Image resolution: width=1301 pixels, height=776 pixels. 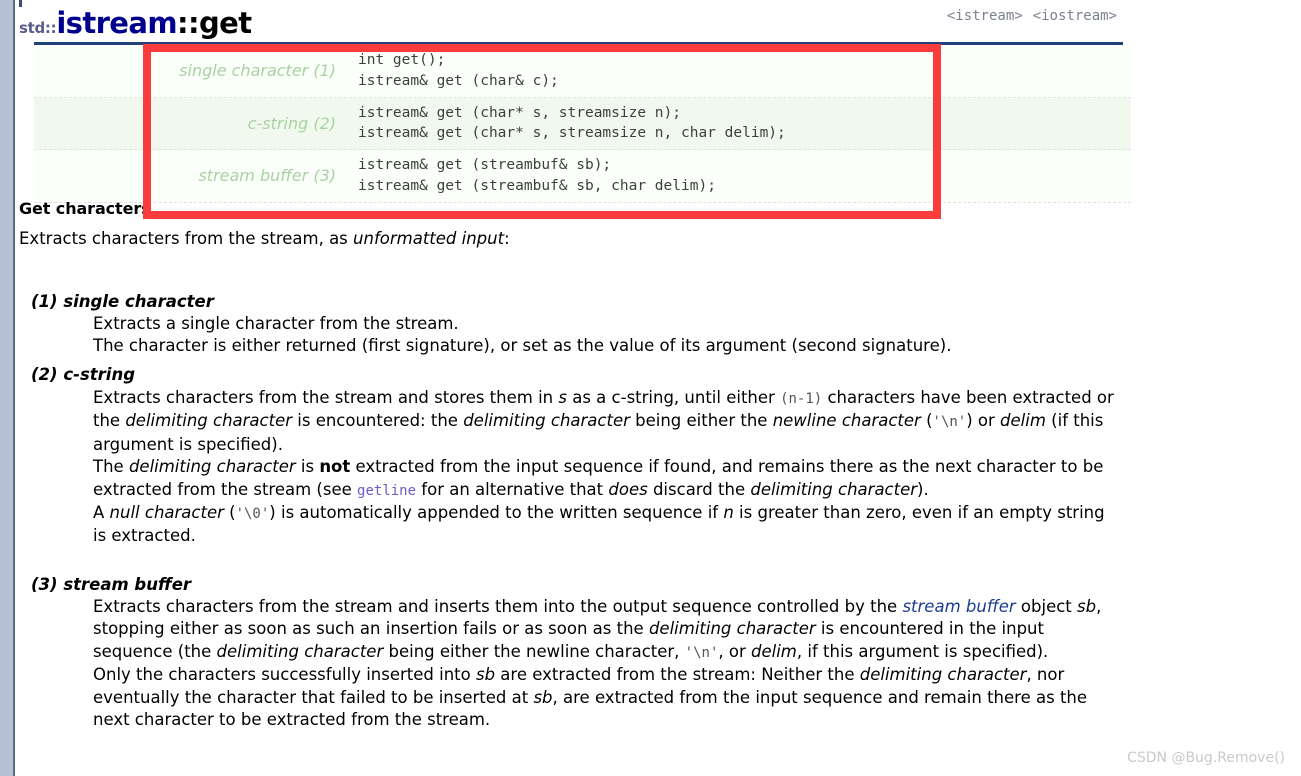 I want to click on watermark: CSDN @Bug.Remove(), so click(x=1206, y=758).